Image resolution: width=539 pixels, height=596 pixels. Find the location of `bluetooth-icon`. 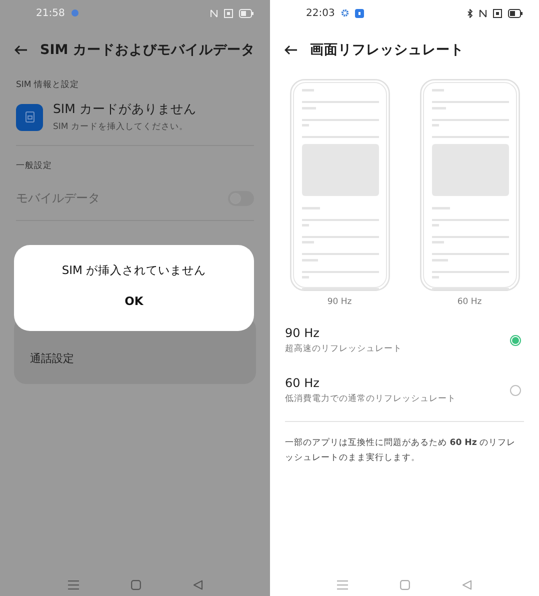

bluetooth-icon is located at coordinates (470, 13).